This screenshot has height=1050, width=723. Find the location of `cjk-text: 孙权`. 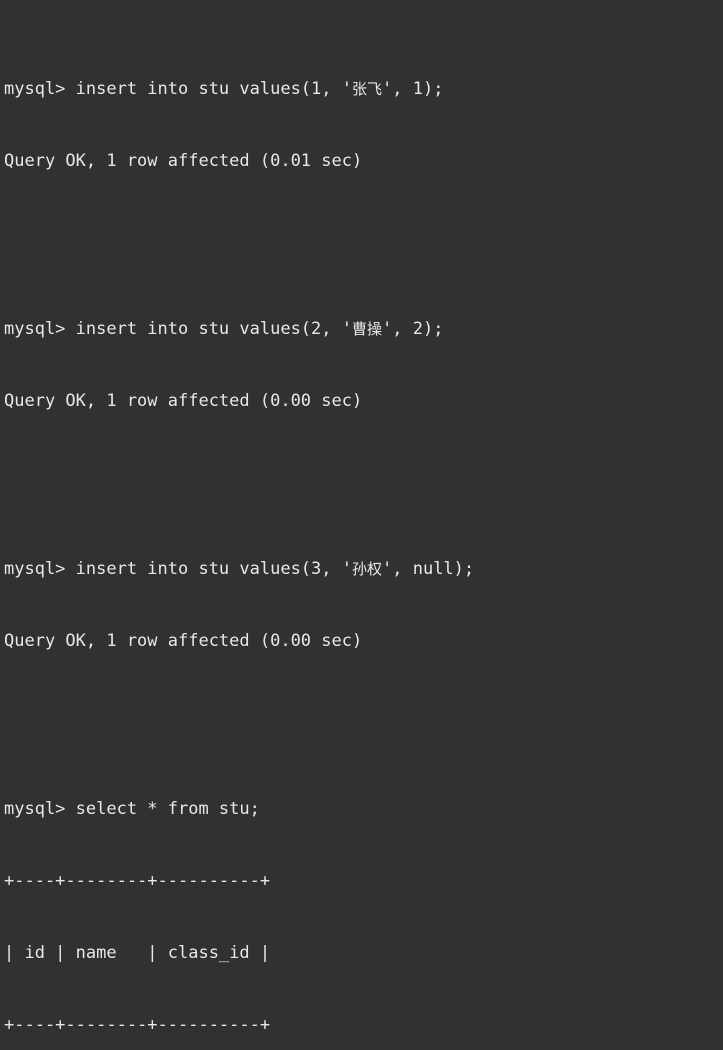

cjk-text: 孙权 is located at coordinates (367, 569).